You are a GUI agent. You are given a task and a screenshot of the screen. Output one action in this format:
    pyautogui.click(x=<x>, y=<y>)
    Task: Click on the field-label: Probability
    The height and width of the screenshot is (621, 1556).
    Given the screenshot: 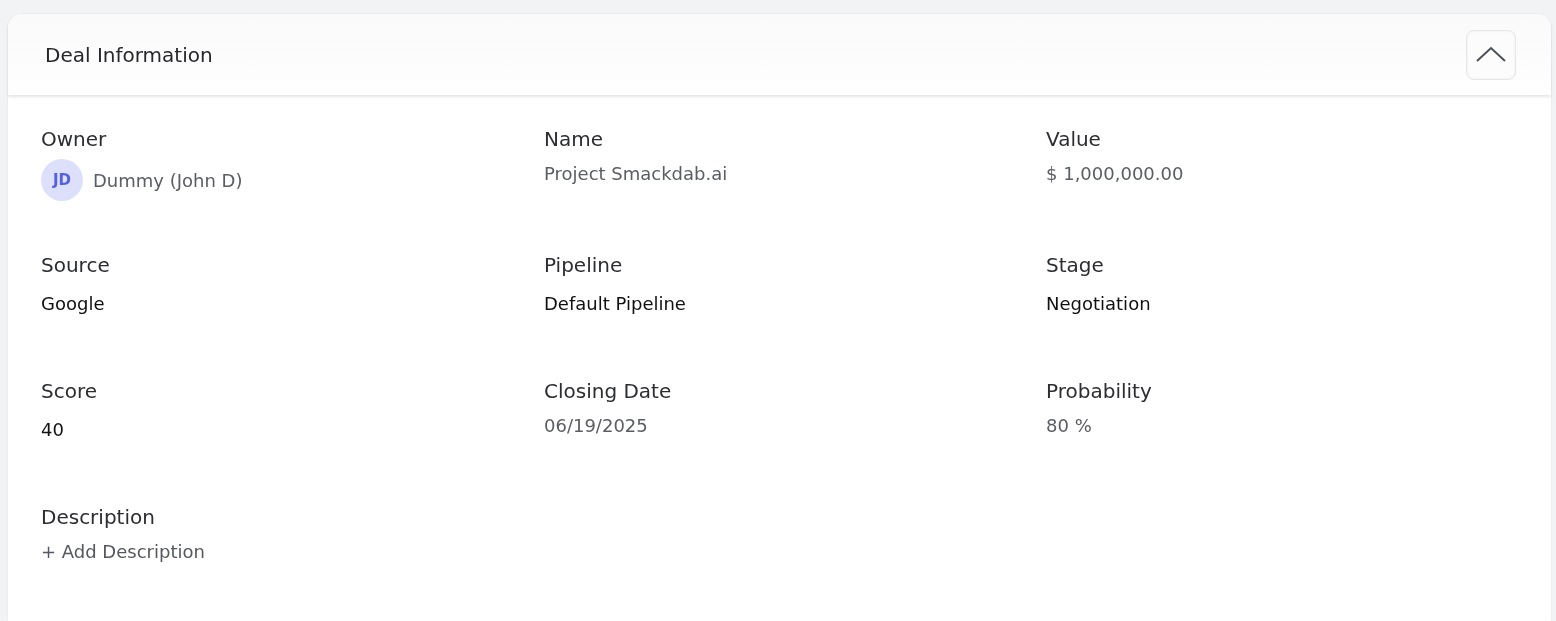 What is the action you would take?
    pyautogui.click(x=1099, y=391)
    